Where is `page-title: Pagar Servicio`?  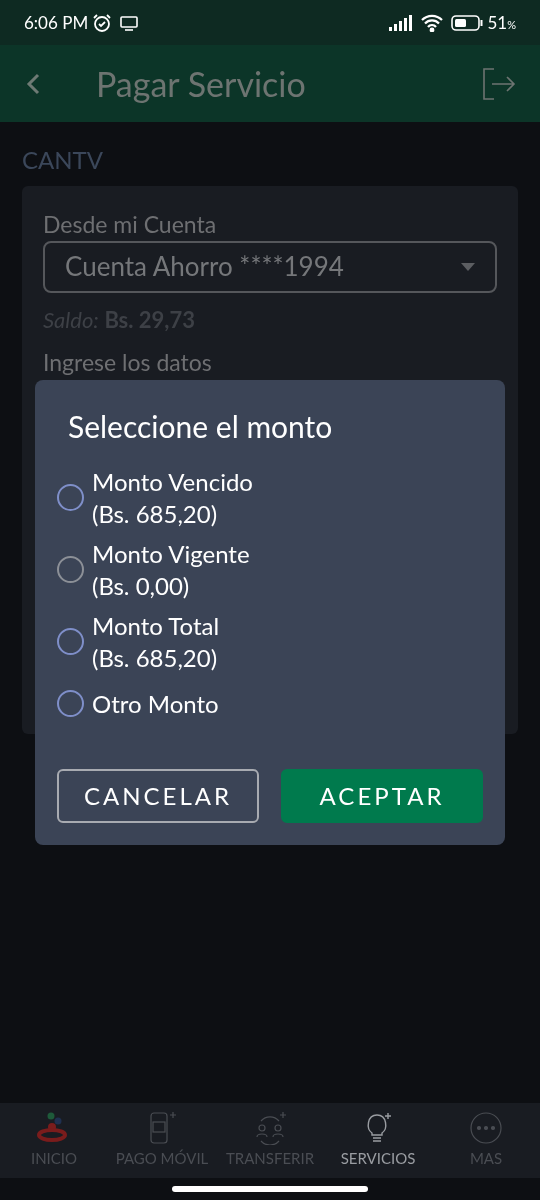
page-title: Pagar Servicio is located at coordinates (201, 84).